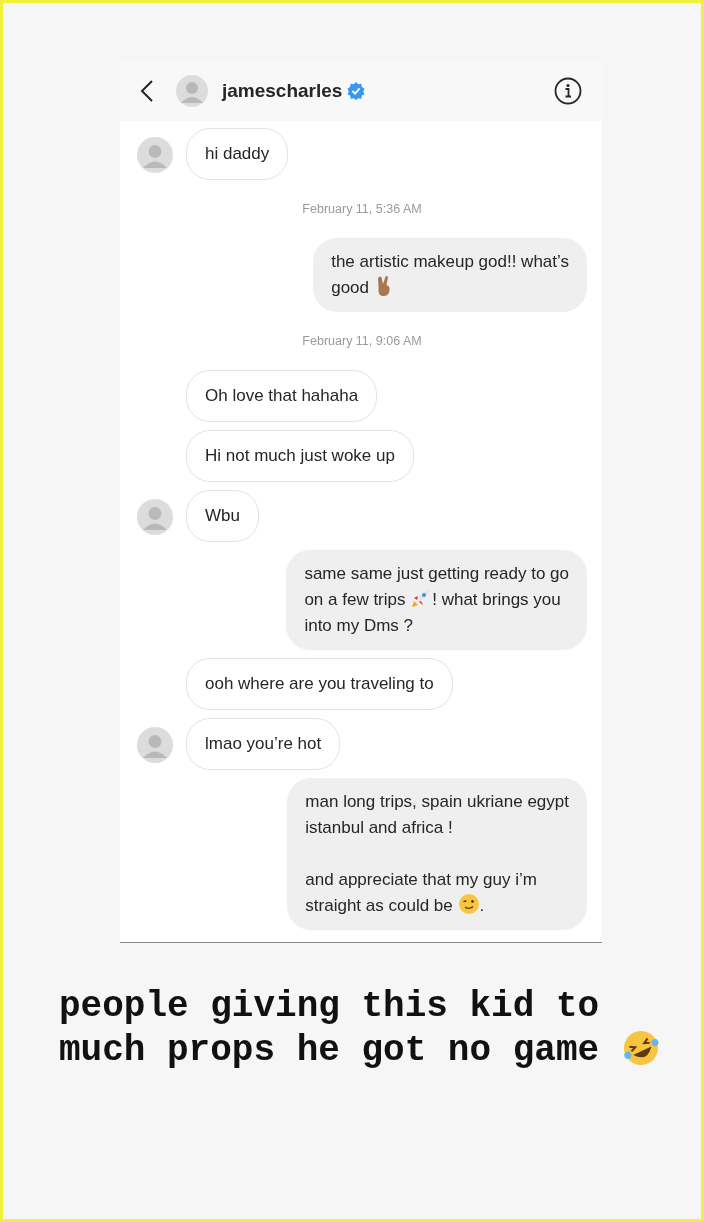  Describe the element at coordinates (421, 598) in the screenshot. I see `rocket-icon` at that location.